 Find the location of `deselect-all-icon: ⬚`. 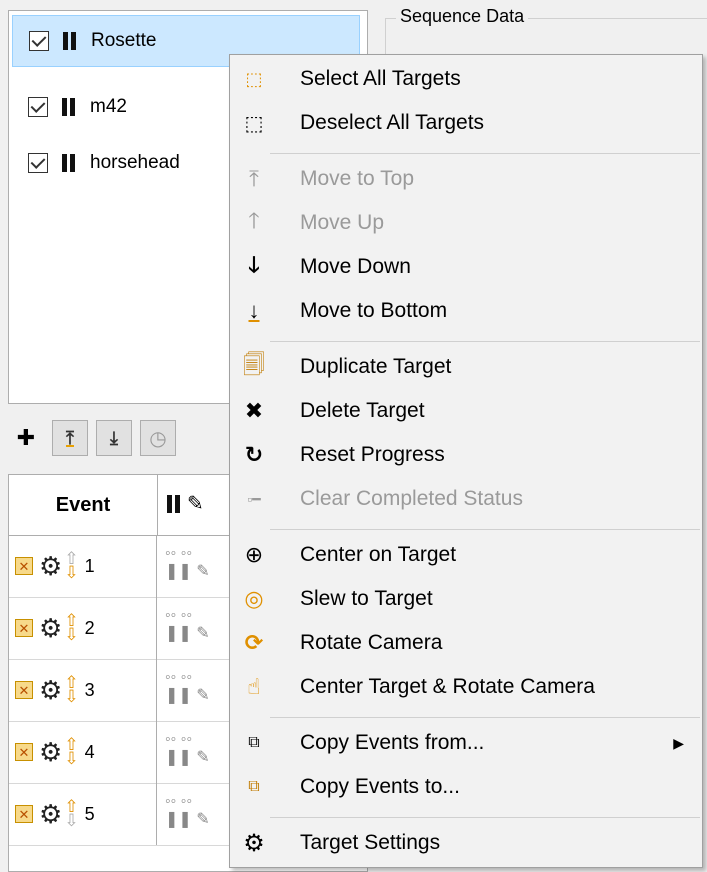

deselect-all-icon: ⬚ is located at coordinates (254, 123).